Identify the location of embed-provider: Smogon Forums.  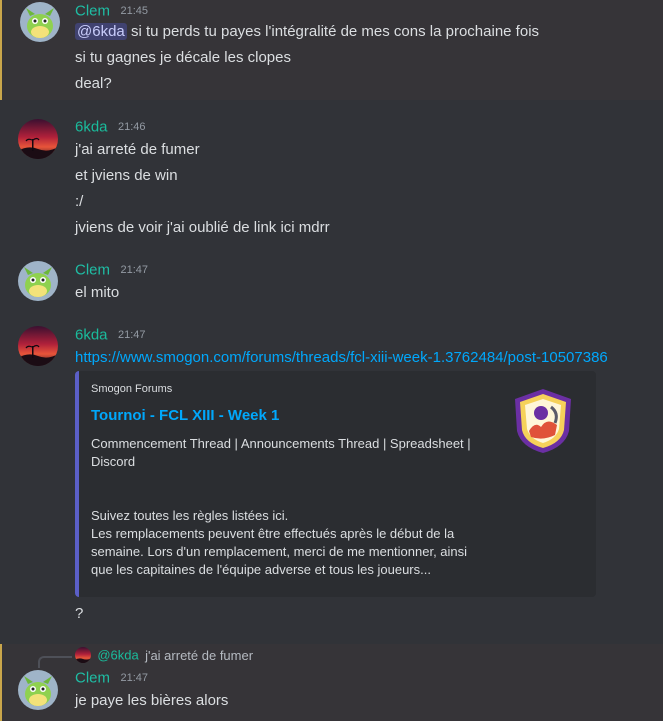
(131, 389).